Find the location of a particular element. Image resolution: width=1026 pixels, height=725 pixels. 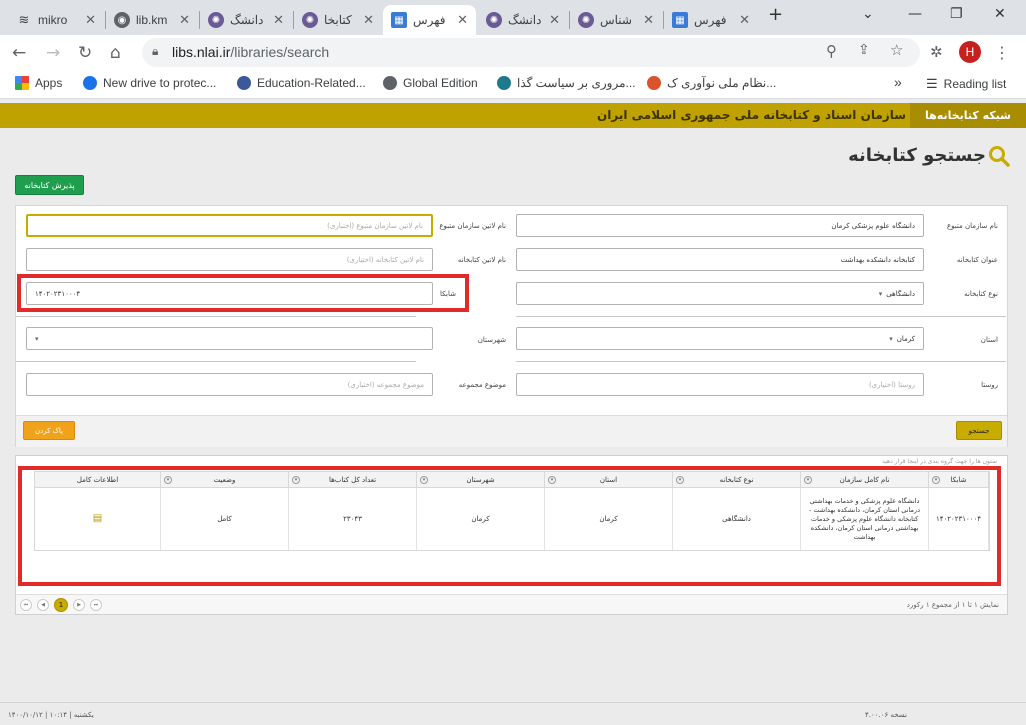

page-info: نمایش ۱ تا ۱ از مجموع ۱ رکورد is located at coordinates (952, 605).